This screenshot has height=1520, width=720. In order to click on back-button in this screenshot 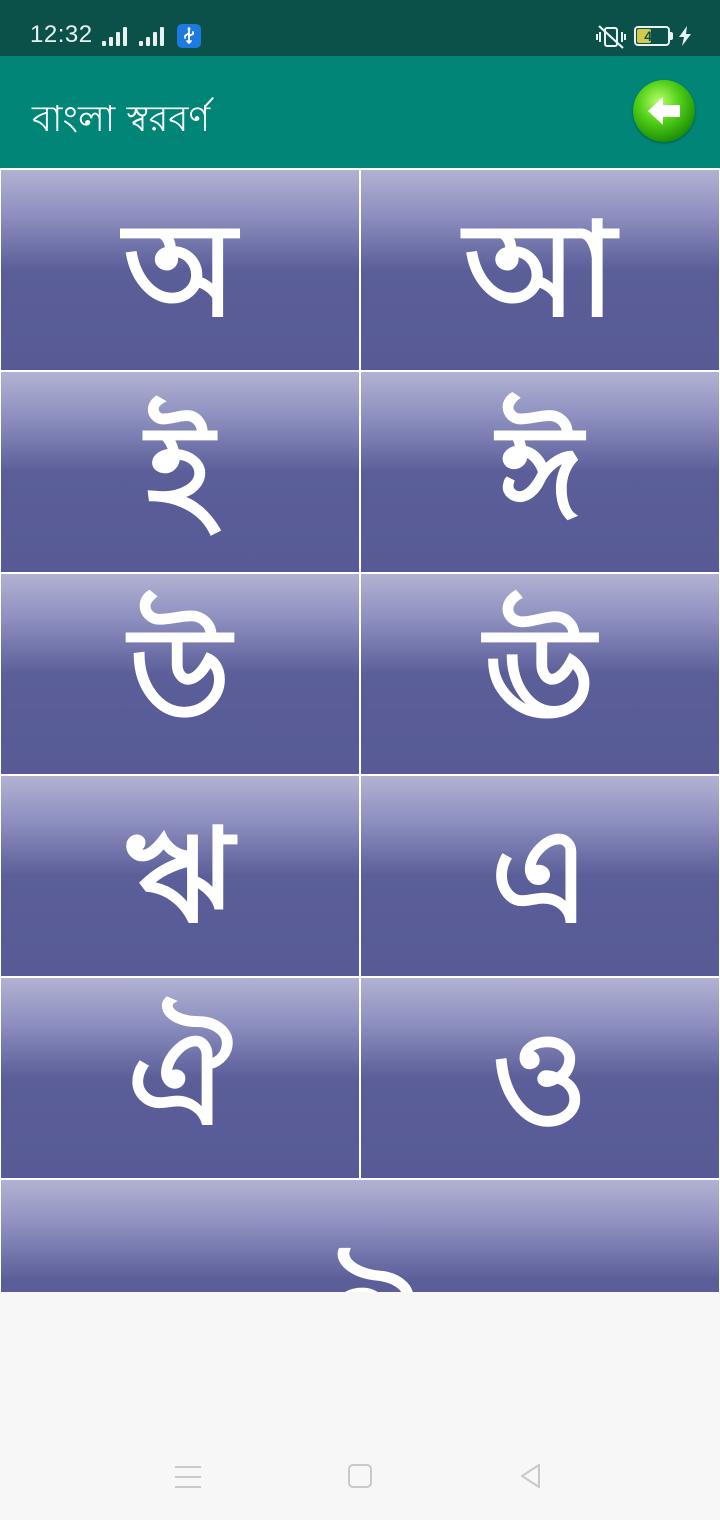, I will do `click(664, 111)`.